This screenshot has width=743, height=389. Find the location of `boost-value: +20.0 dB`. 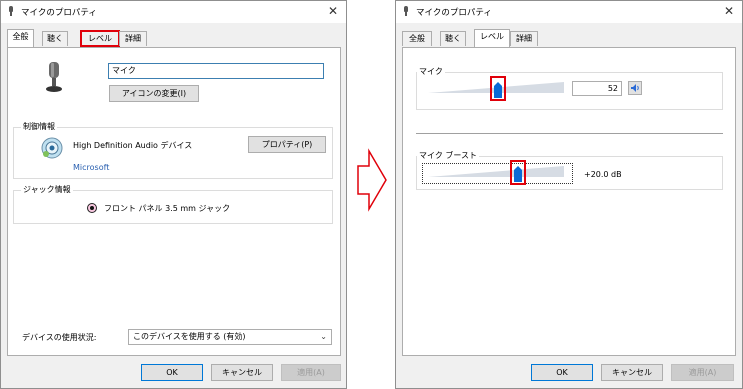

boost-value: +20.0 dB is located at coordinates (603, 174).